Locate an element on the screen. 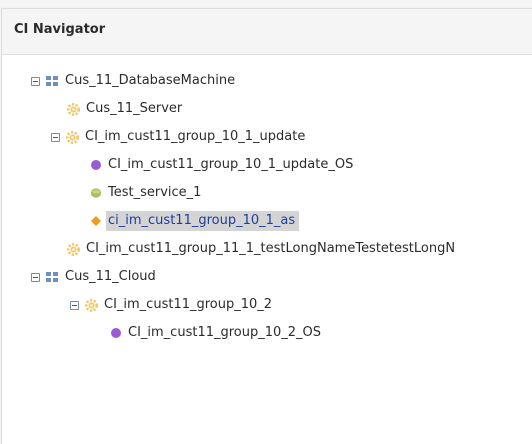 This screenshot has width=532, height=444. tree-node-update-os: CI_im_cust11_group_10_1_update_OS is located at coordinates (221, 165).